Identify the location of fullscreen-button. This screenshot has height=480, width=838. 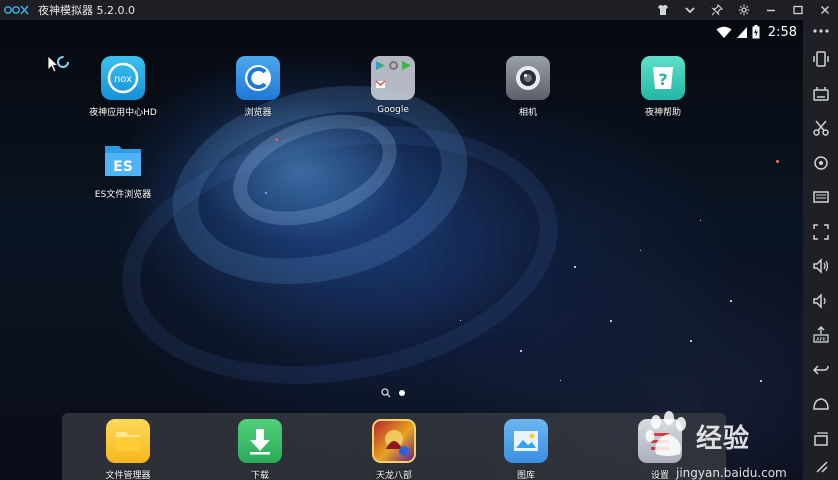
(820, 232).